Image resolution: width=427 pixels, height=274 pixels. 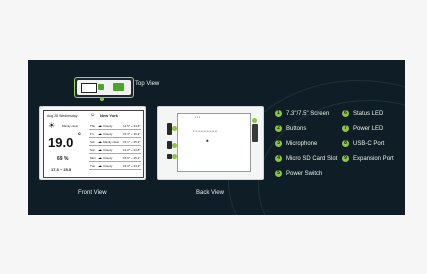 What do you see at coordinates (93, 150) in the screenshot?
I see `forecast-day: Sun` at bounding box center [93, 150].